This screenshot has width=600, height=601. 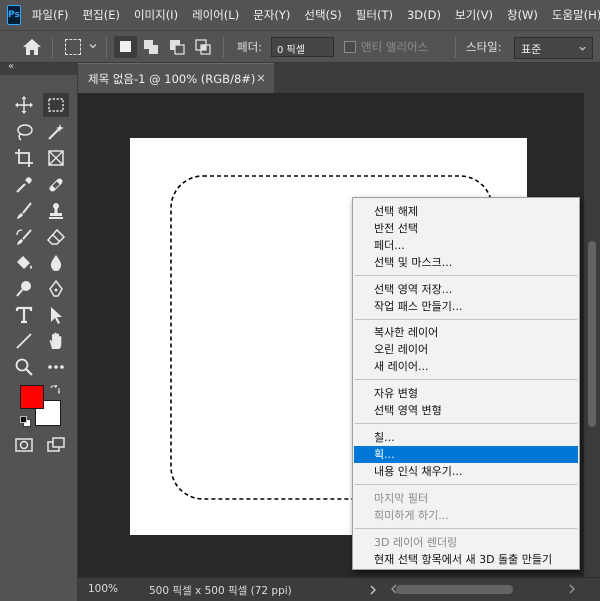 What do you see at coordinates (24, 132) in the screenshot?
I see `lasso-tool` at bounding box center [24, 132].